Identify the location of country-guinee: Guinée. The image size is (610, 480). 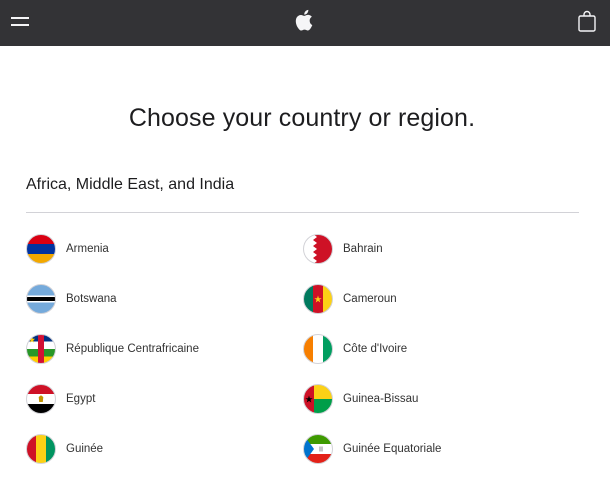
(64, 449).